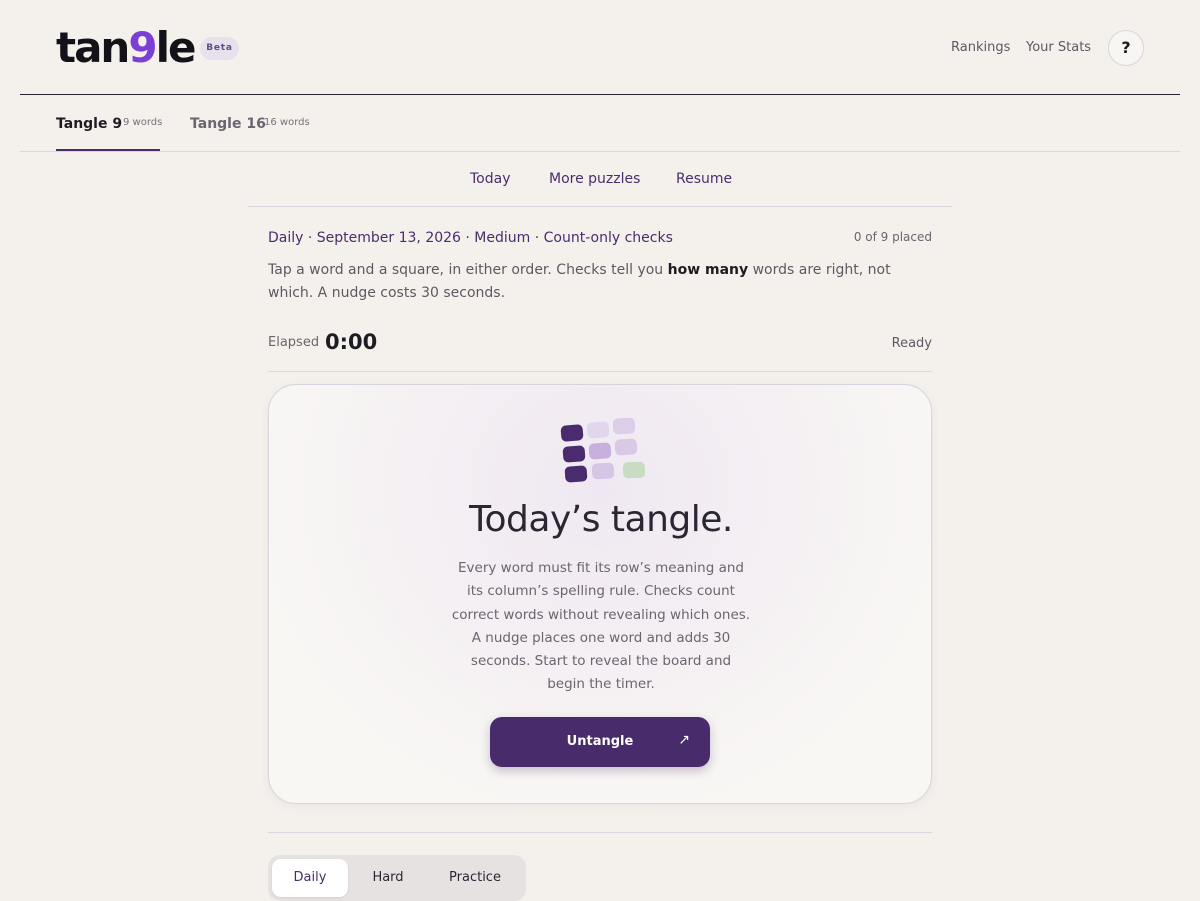 The image size is (1200, 901). What do you see at coordinates (143, 122) in the screenshot?
I see `tab-word-count: 9 words` at bounding box center [143, 122].